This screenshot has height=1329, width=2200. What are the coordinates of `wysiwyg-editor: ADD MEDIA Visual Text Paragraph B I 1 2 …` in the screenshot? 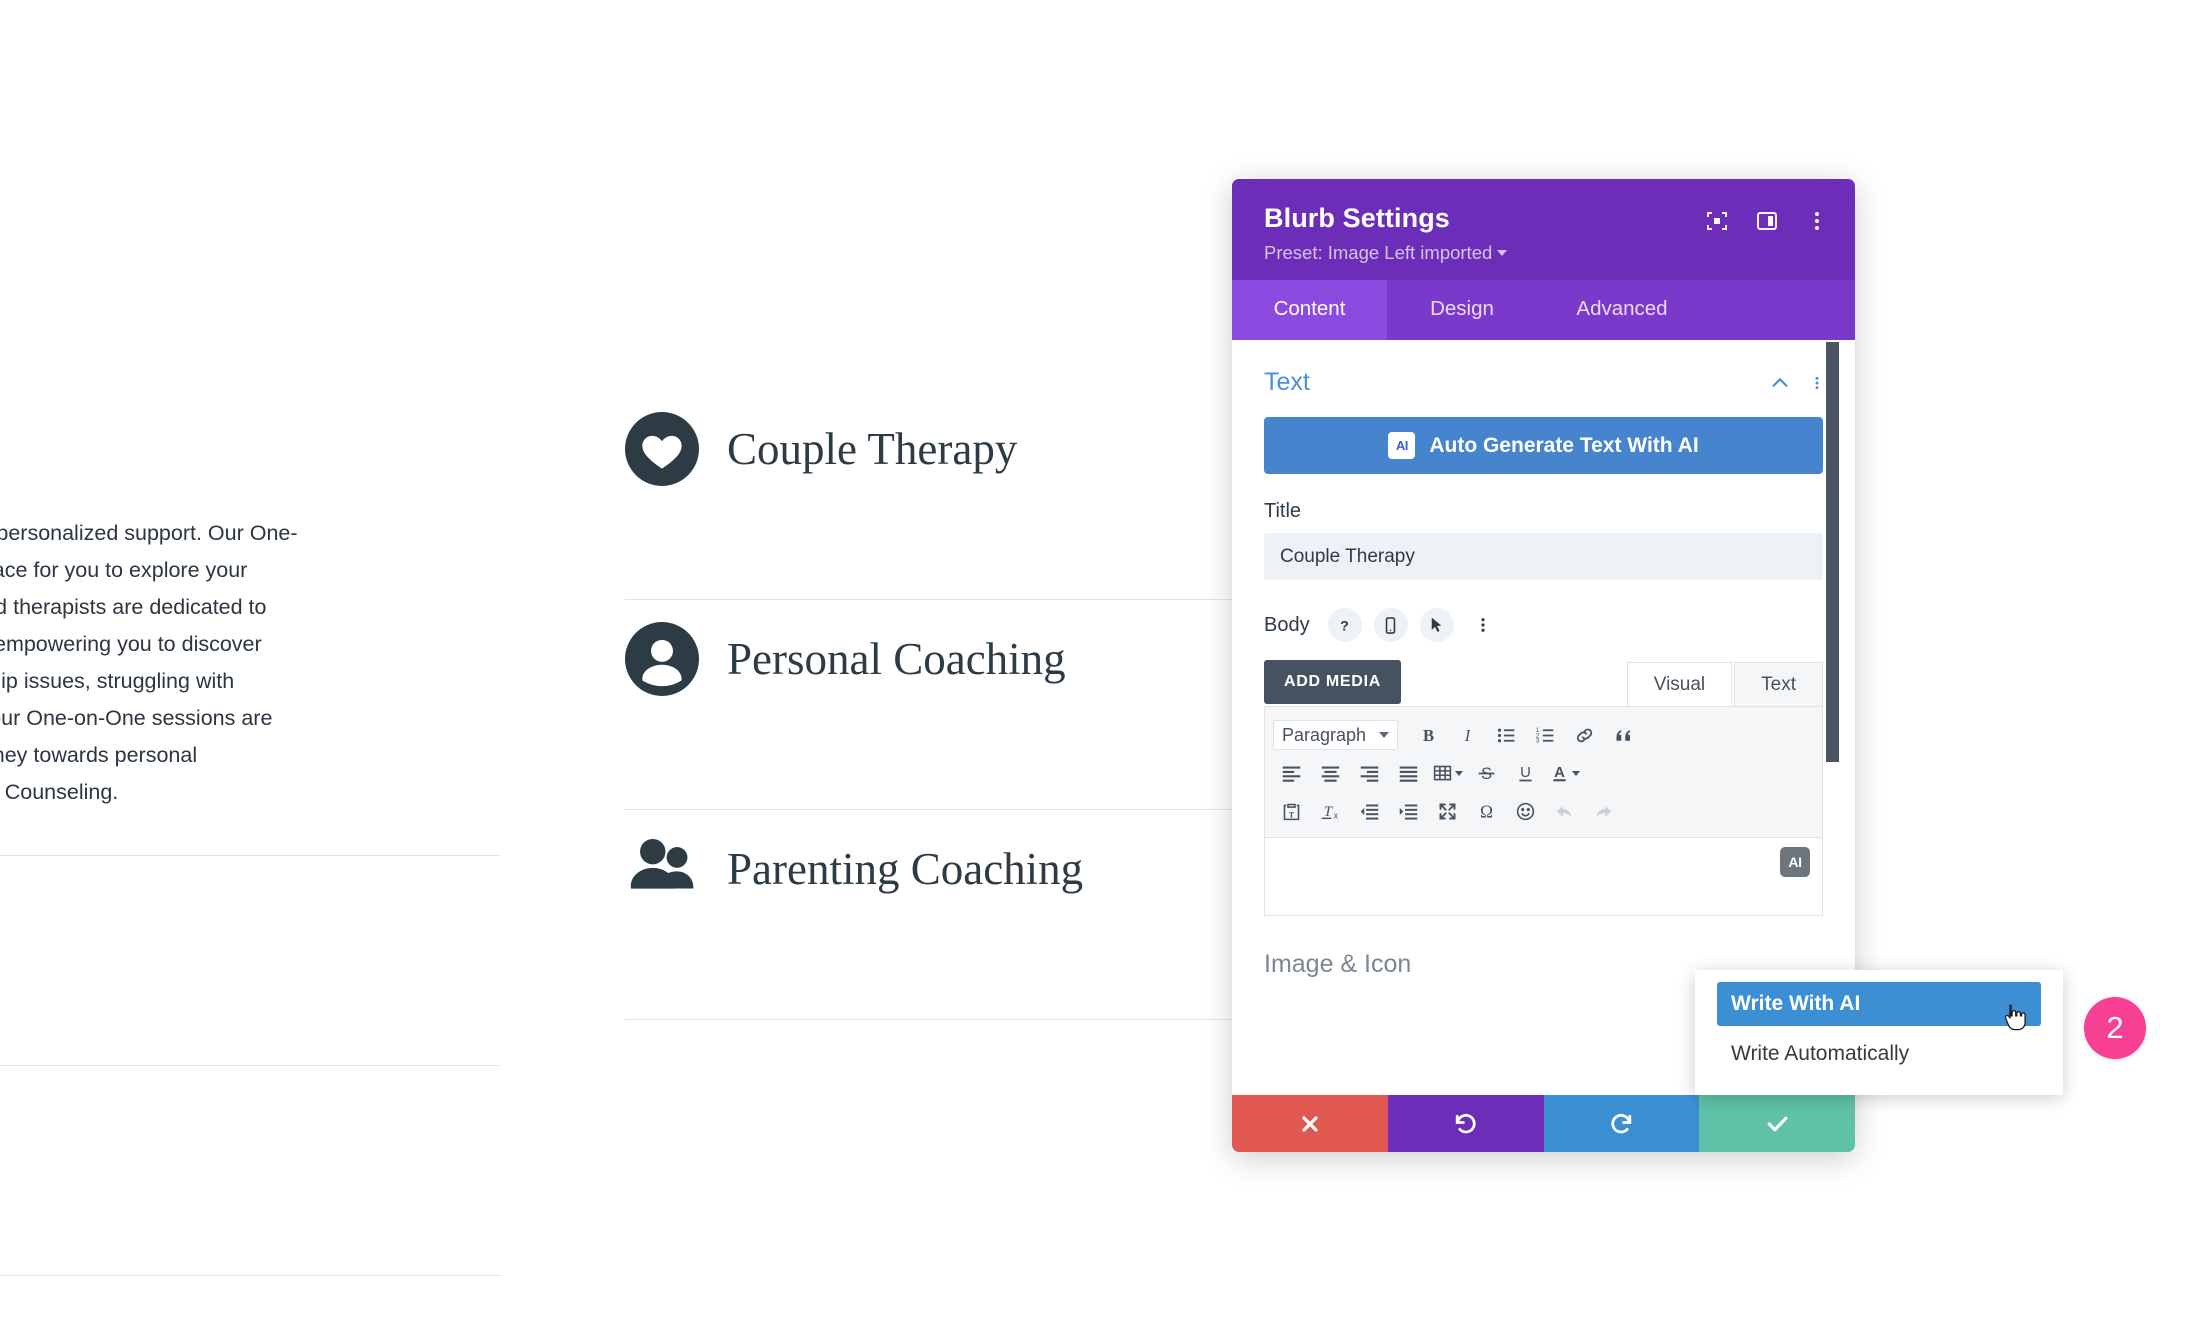 It's located at (1543, 787).